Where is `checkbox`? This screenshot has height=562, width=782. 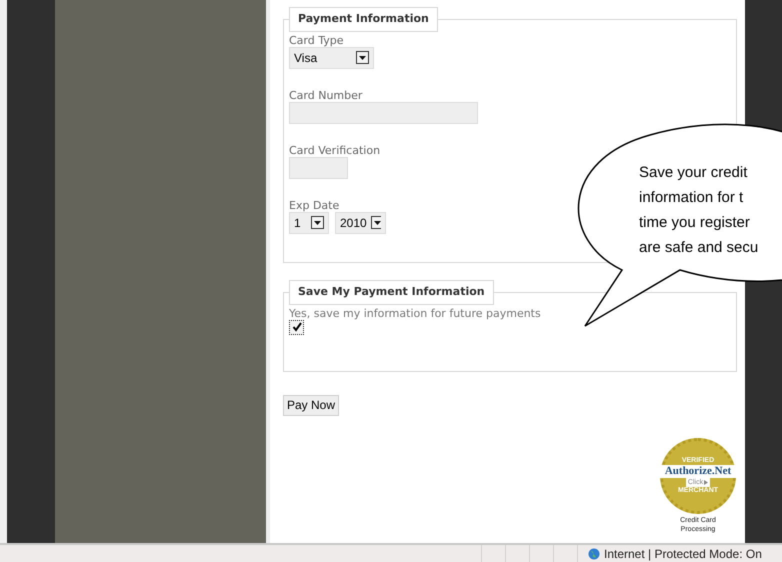
checkbox is located at coordinates (296, 327).